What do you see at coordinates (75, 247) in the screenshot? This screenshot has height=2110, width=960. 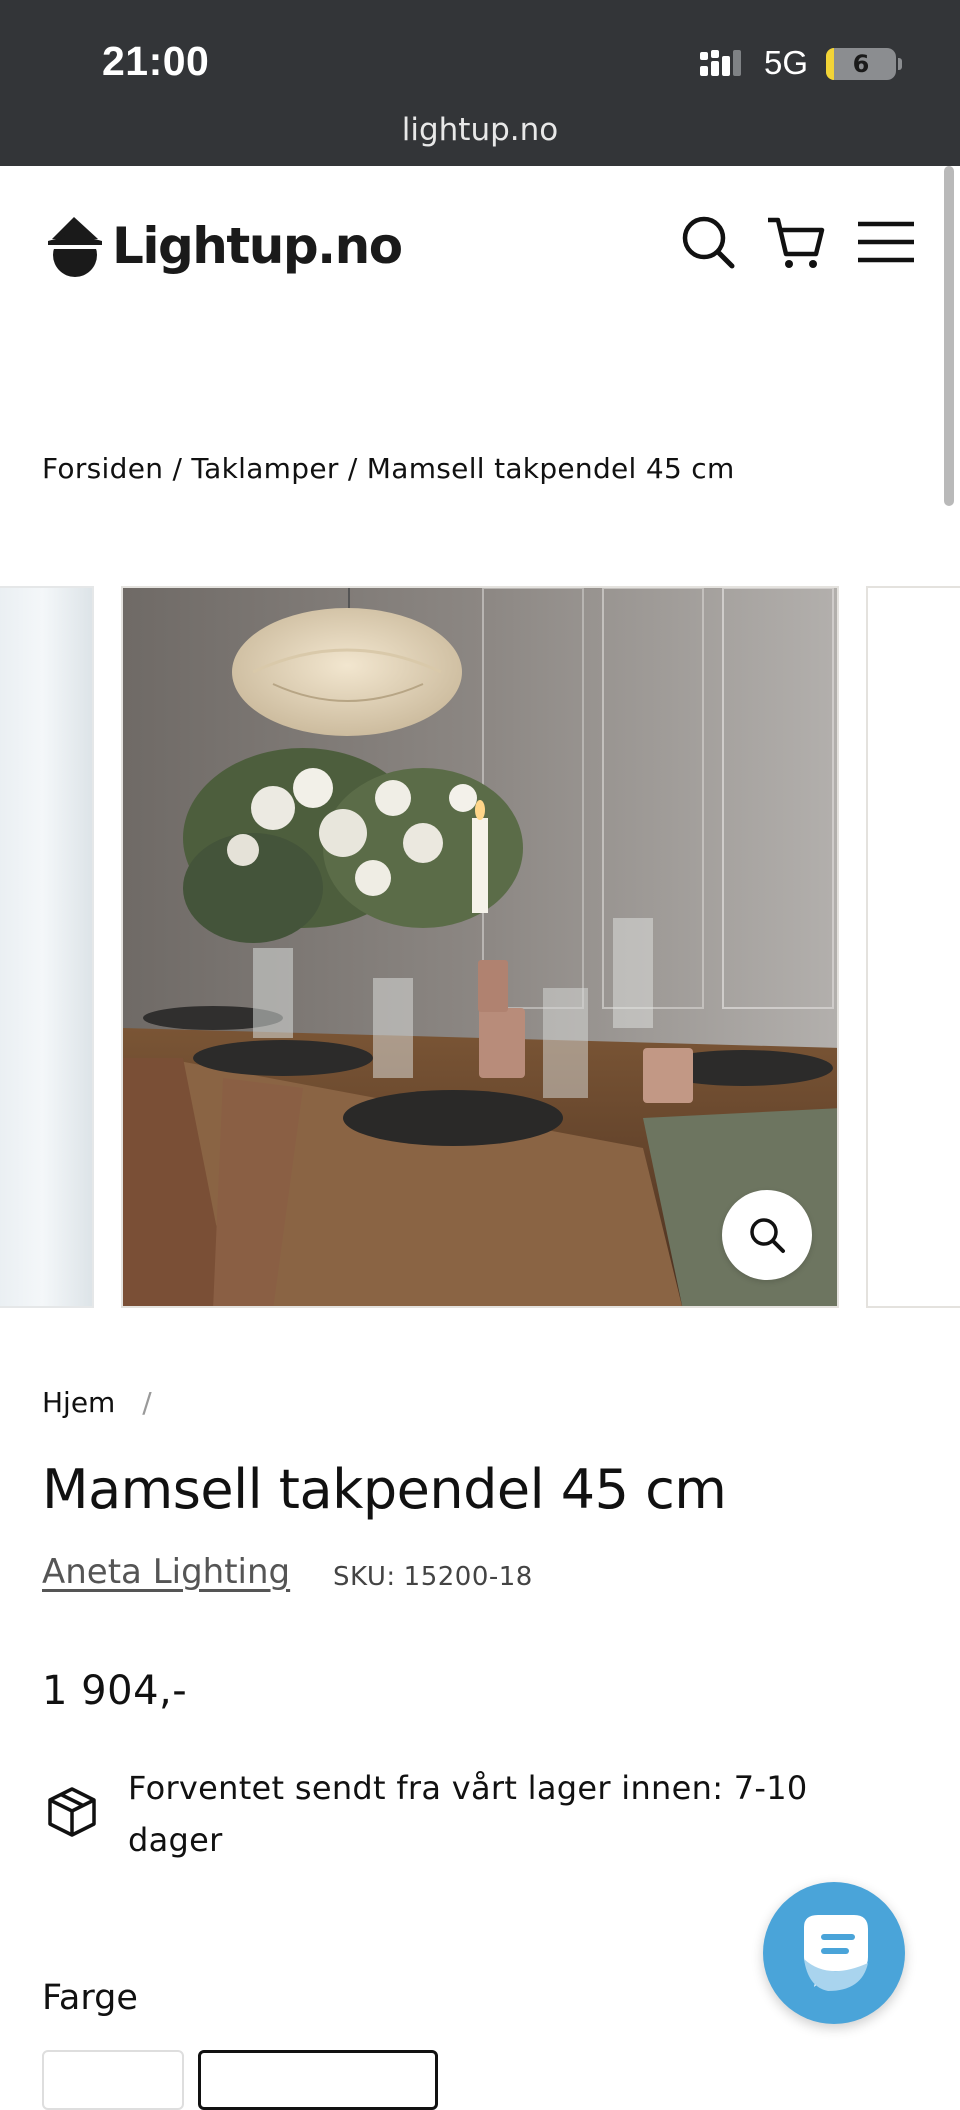 I see `lamp-logo-icon` at bounding box center [75, 247].